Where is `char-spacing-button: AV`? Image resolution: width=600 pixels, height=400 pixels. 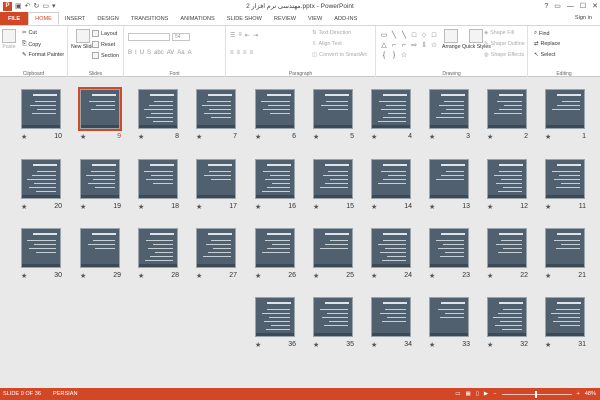
char-spacing-button: AV is located at coordinates (171, 53).